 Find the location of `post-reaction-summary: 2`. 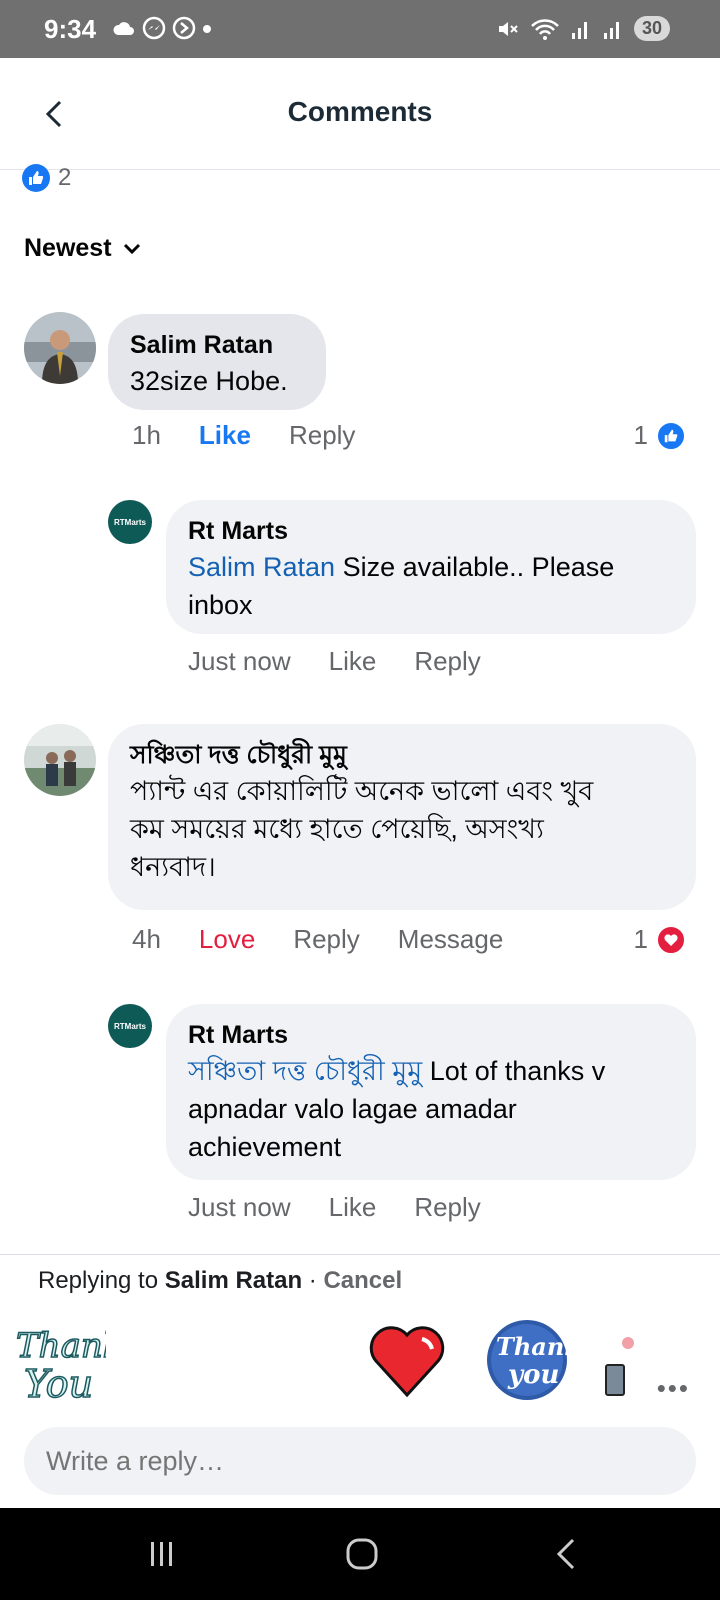

post-reaction-summary: 2 is located at coordinates (46, 178).